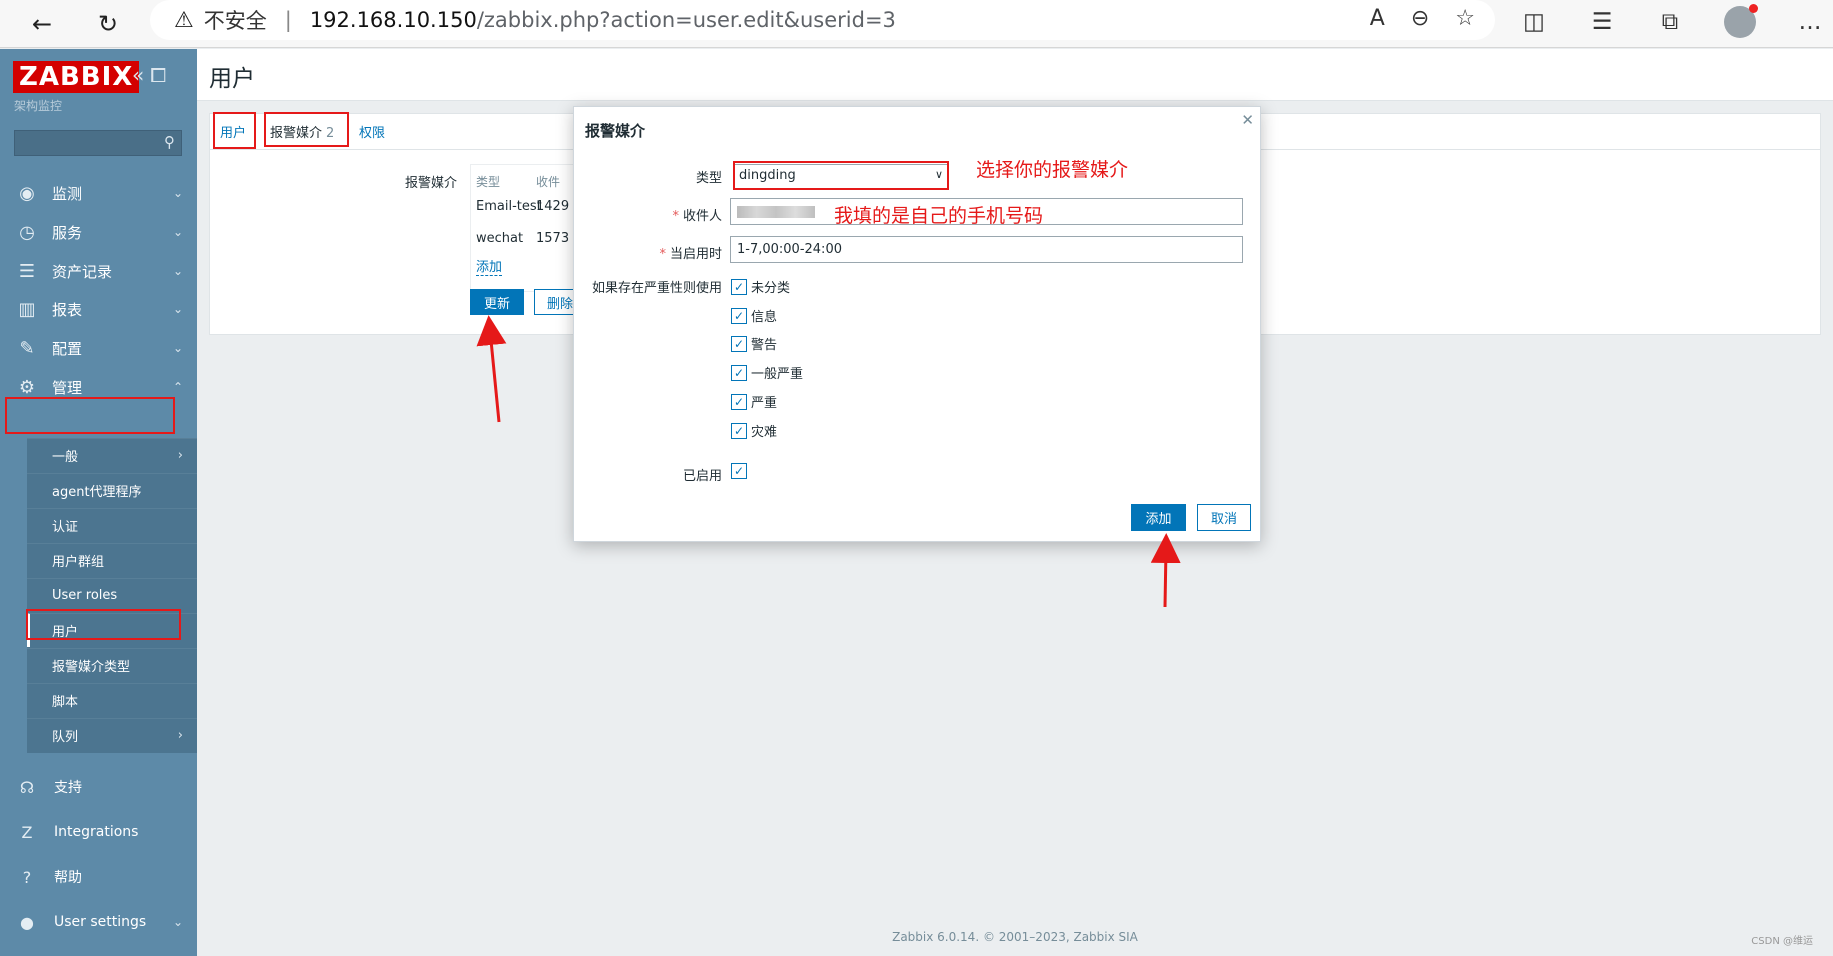 The width and height of the screenshot is (1833, 956). I want to click on severity-checkbox-high: ✓ 严重, so click(754, 401).